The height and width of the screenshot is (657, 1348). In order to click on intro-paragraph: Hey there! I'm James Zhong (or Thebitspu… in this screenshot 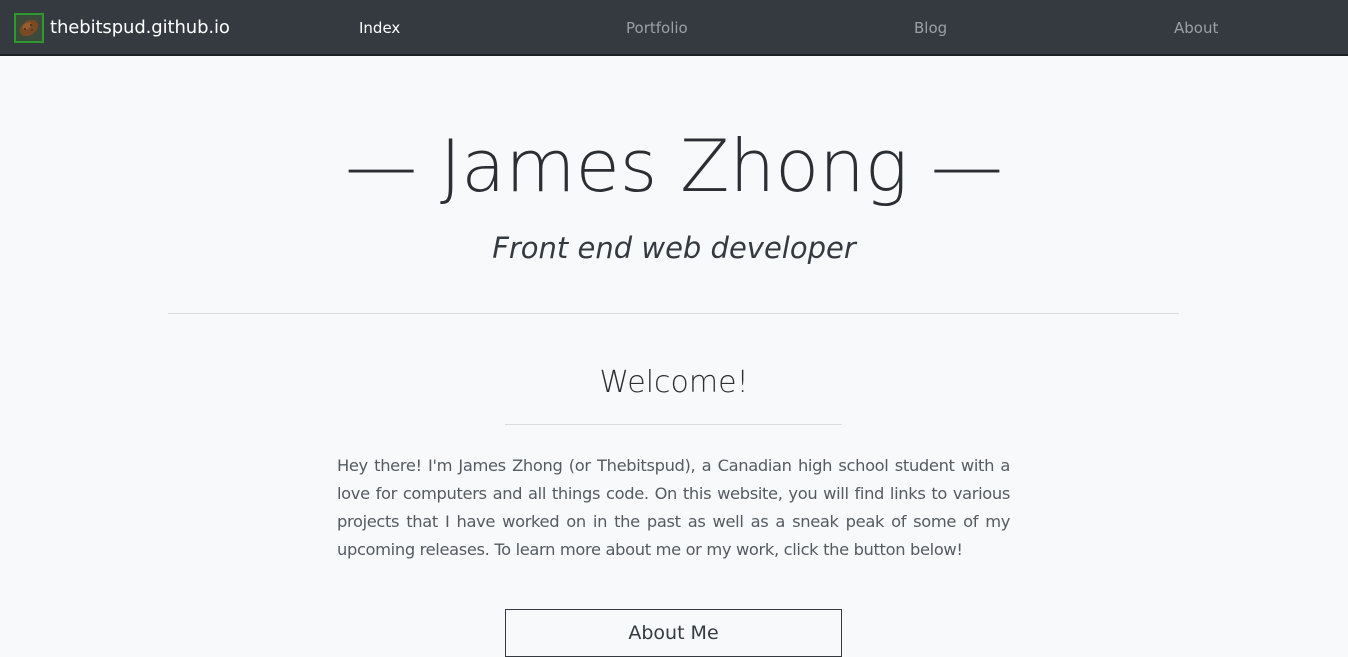, I will do `click(673, 507)`.